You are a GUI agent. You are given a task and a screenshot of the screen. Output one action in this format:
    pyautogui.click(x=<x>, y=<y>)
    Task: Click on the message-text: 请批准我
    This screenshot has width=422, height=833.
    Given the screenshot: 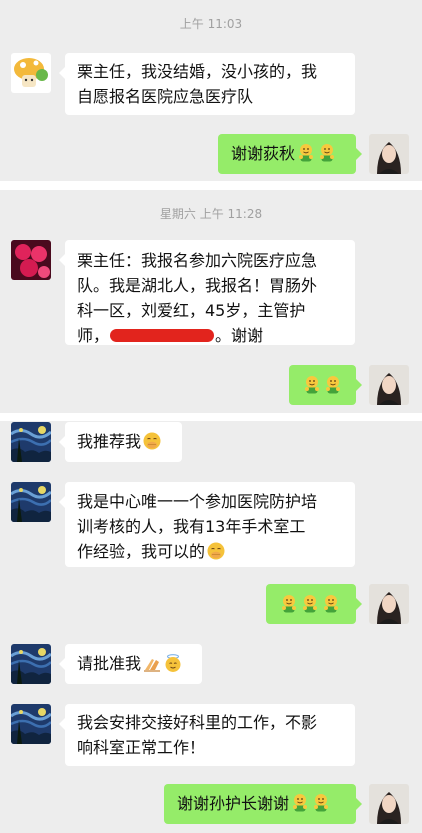 What is the action you would take?
    pyautogui.click(x=109, y=663)
    